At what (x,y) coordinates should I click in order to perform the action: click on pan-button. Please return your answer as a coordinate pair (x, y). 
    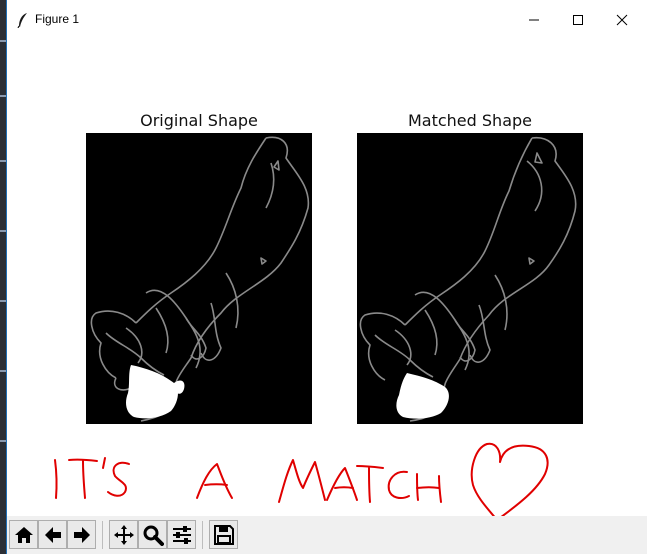
    Looking at the image, I should click on (123, 534).